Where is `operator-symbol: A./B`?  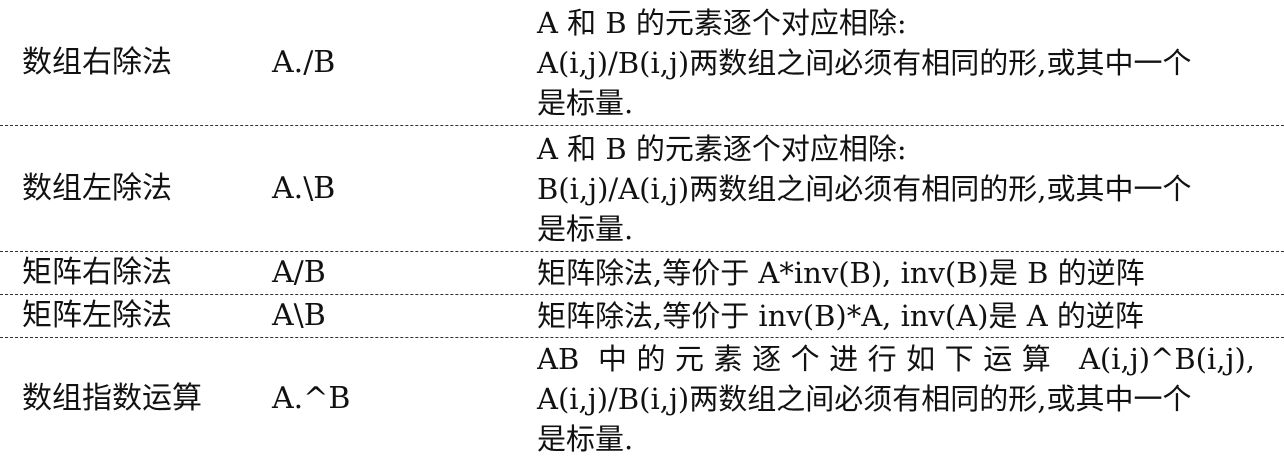
operator-symbol: A./B is located at coordinates (304, 62).